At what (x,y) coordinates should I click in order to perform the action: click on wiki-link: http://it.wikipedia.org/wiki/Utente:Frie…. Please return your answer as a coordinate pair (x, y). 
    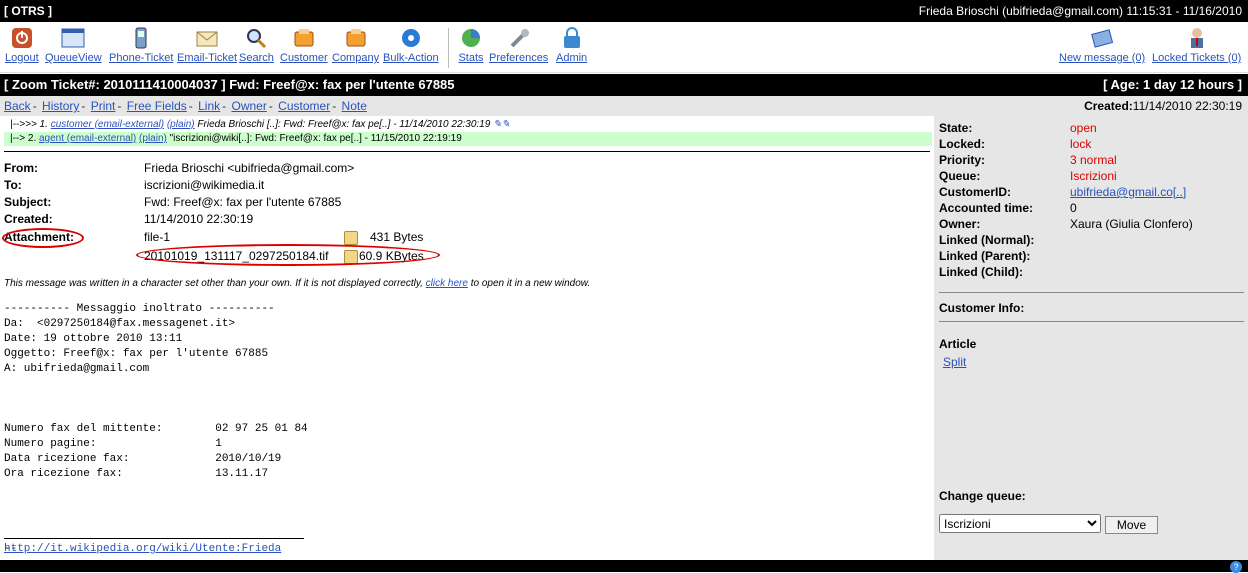
    Looking at the image, I should click on (142, 549).